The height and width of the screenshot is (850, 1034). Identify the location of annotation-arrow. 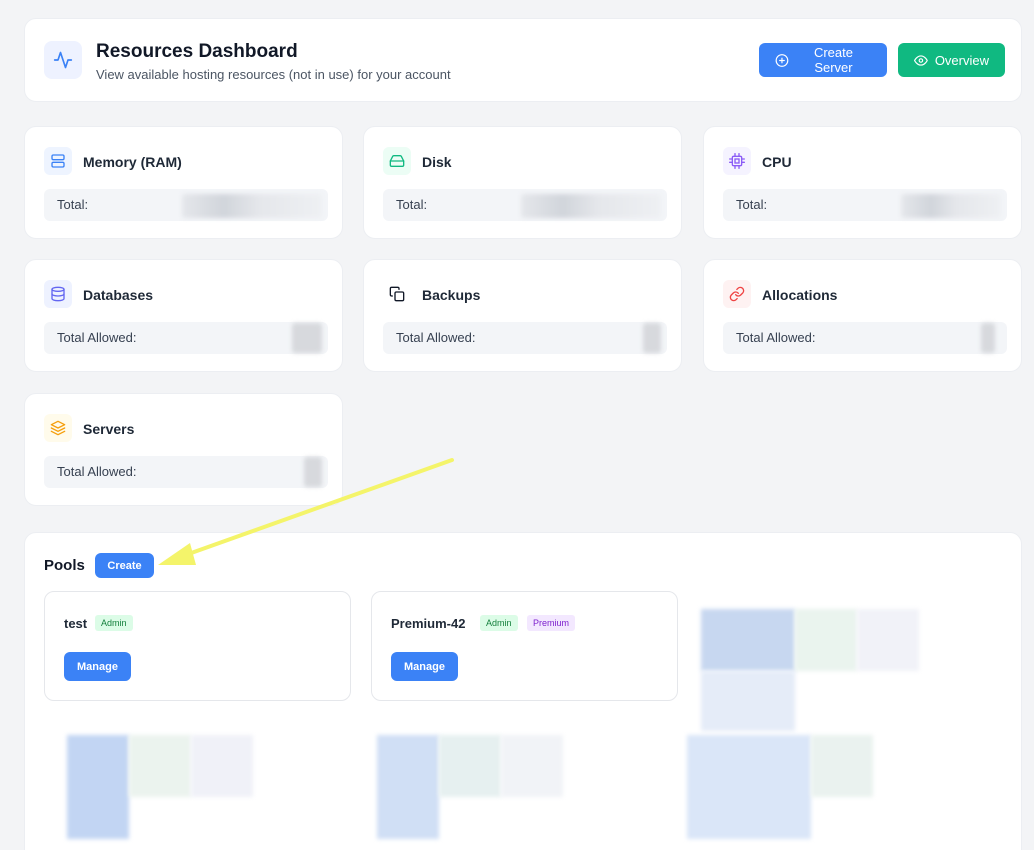
(306, 511).